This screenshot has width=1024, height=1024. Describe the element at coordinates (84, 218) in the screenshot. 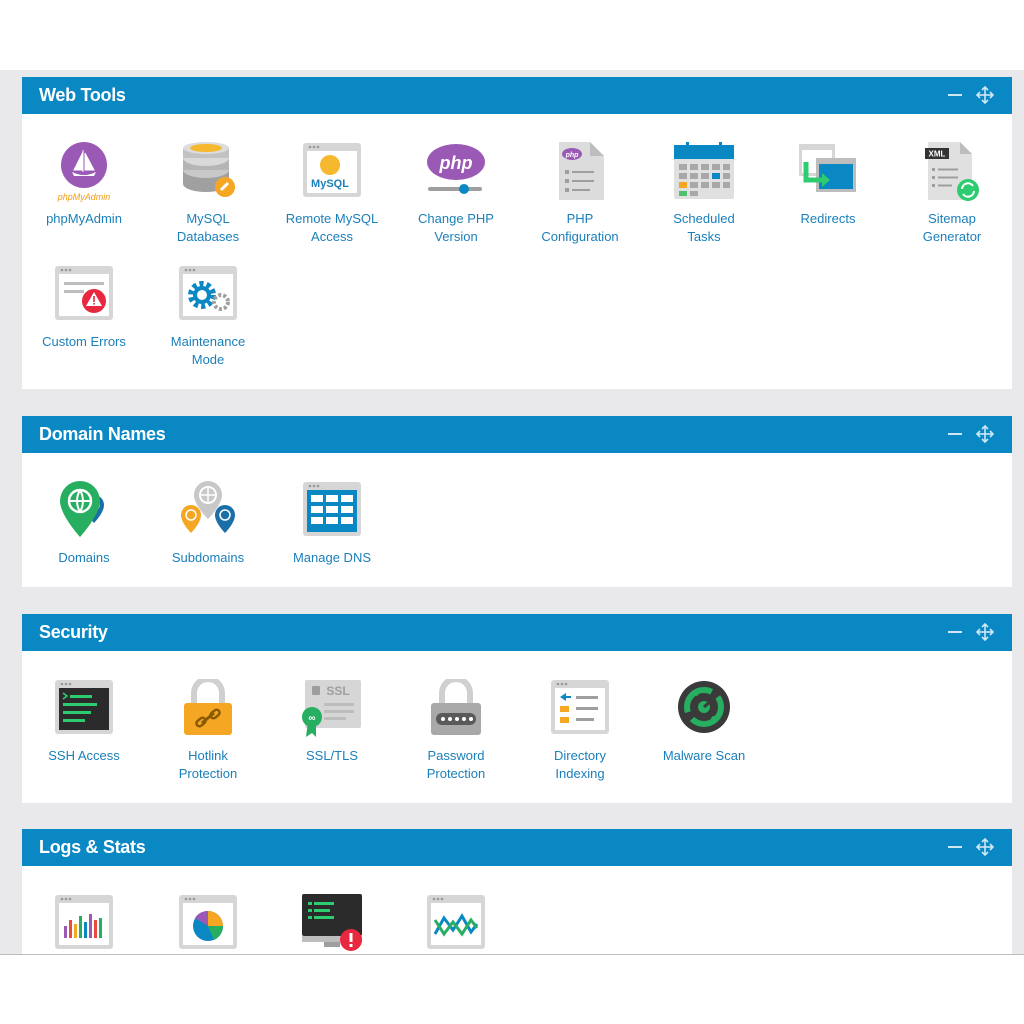

I see `tool-label: phpMyAdmin` at that location.